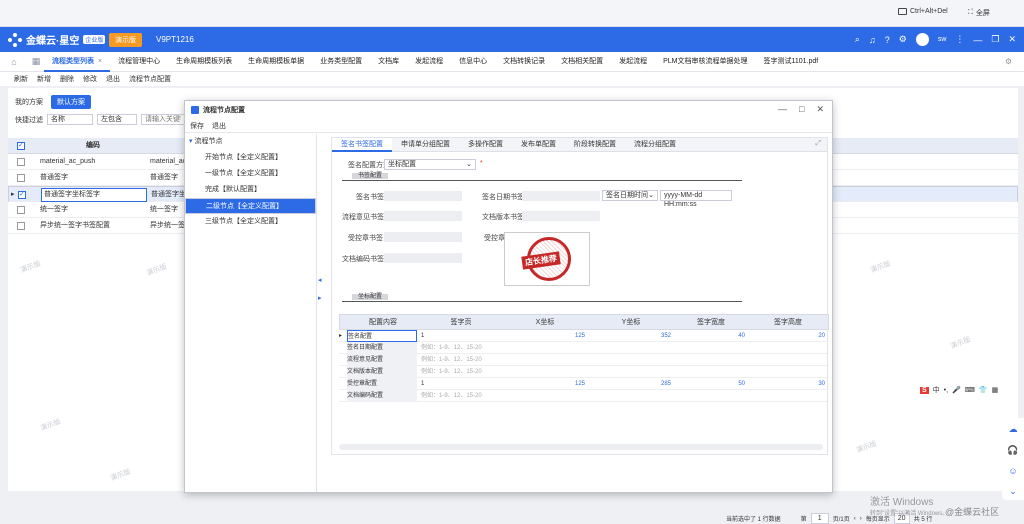 This screenshot has height=524, width=1024. What do you see at coordinates (70, 119) in the screenshot?
I see `filter-field-select: 名称` at bounding box center [70, 119].